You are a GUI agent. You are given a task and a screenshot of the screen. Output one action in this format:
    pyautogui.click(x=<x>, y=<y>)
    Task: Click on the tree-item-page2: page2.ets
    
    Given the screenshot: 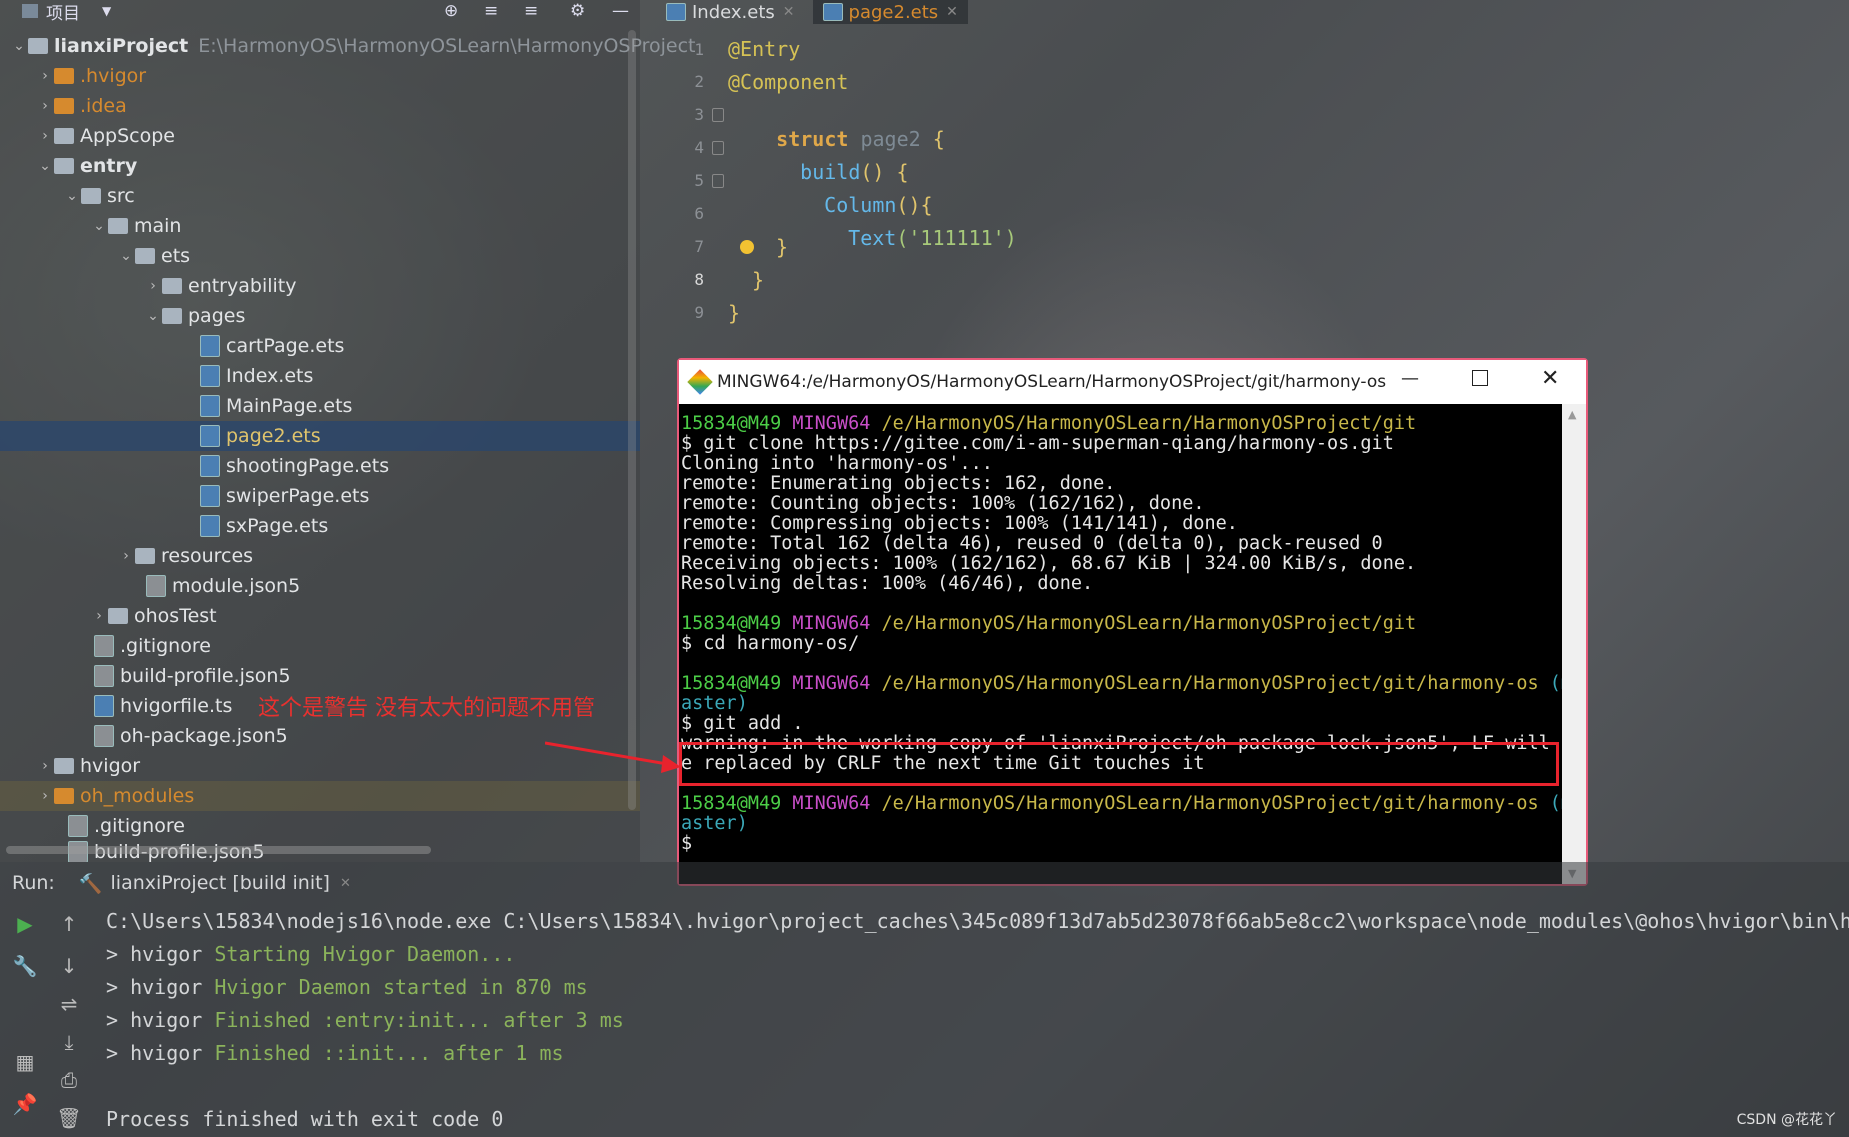 What is the action you would take?
    pyautogui.click(x=320, y=436)
    